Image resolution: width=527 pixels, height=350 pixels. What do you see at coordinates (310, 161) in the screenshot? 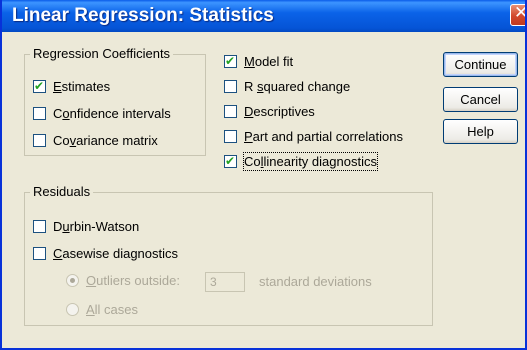
I see `collinearity-diagnostics-label: Collinearity diagnostics` at bounding box center [310, 161].